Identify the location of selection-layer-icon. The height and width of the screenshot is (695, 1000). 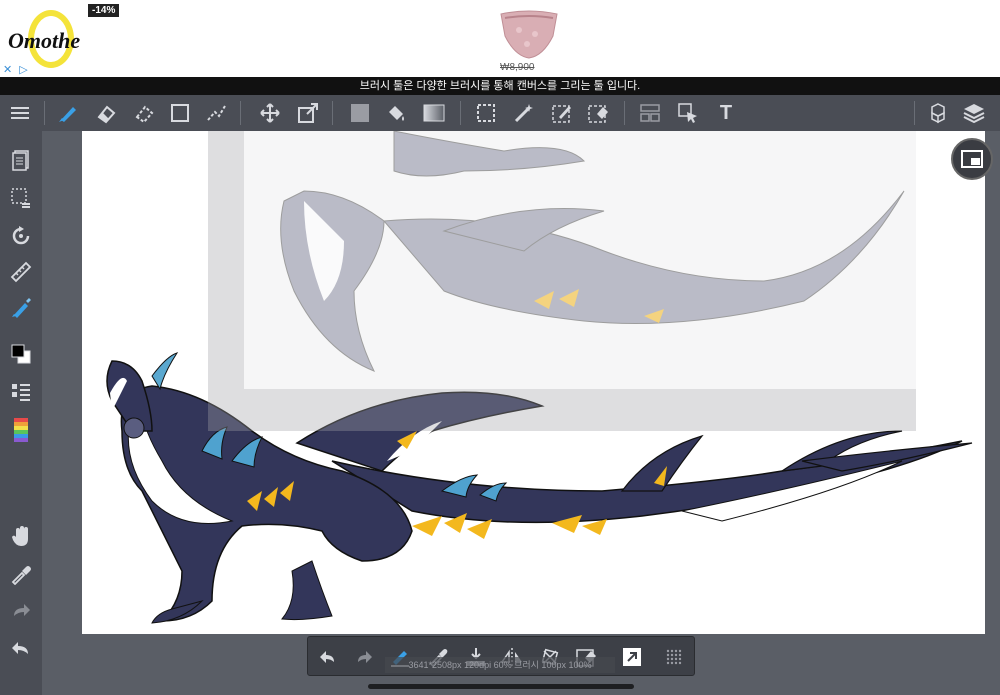
(21, 198).